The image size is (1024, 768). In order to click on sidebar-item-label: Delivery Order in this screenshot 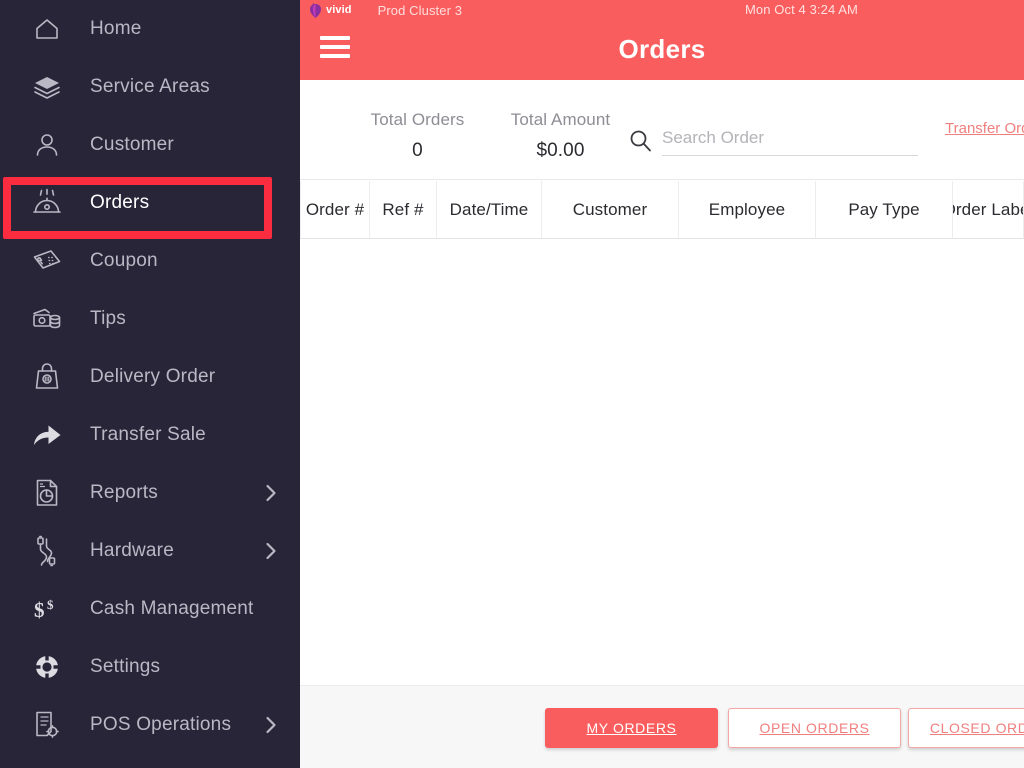, I will do `click(153, 376)`.